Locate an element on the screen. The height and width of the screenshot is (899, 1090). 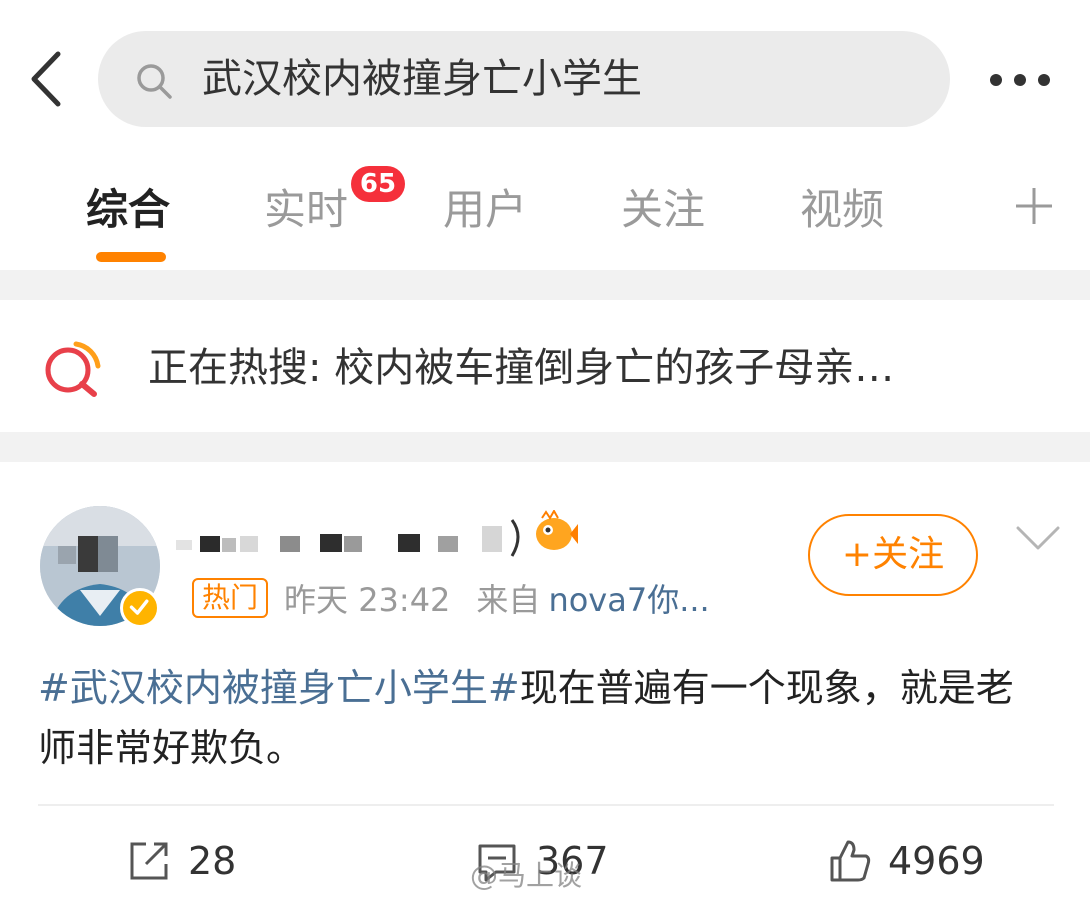
watermark: @马上谈 is located at coordinates (526, 875).